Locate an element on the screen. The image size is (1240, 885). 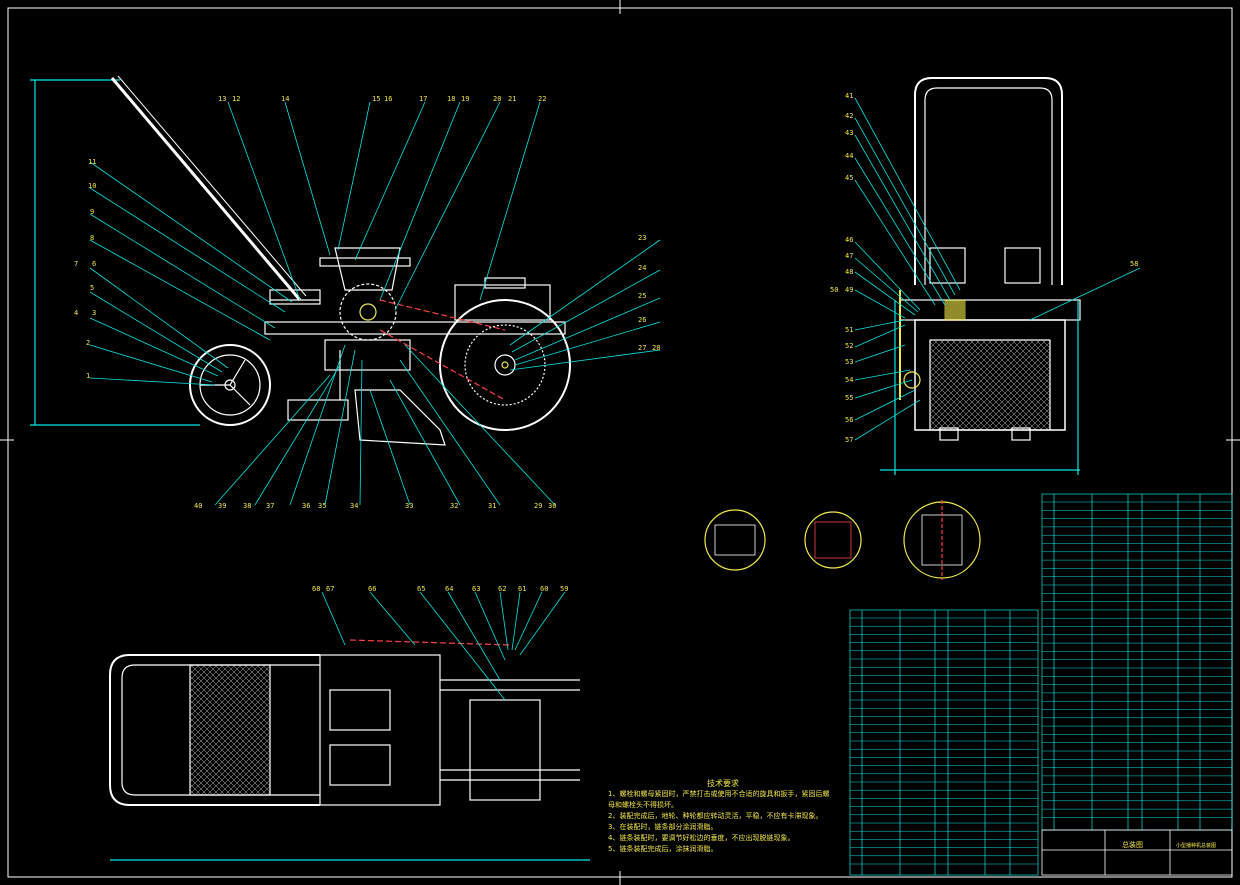
side-label: 51 is located at coordinates (849, 330).